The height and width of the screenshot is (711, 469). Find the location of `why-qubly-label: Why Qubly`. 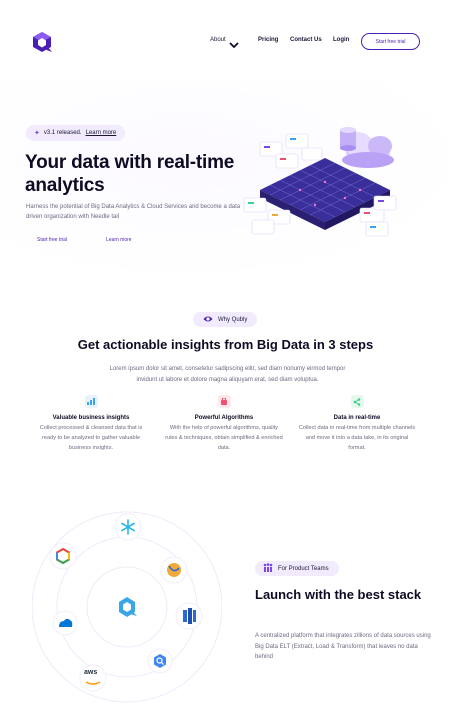

why-qubly-label: Why Qubly is located at coordinates (233, 319).